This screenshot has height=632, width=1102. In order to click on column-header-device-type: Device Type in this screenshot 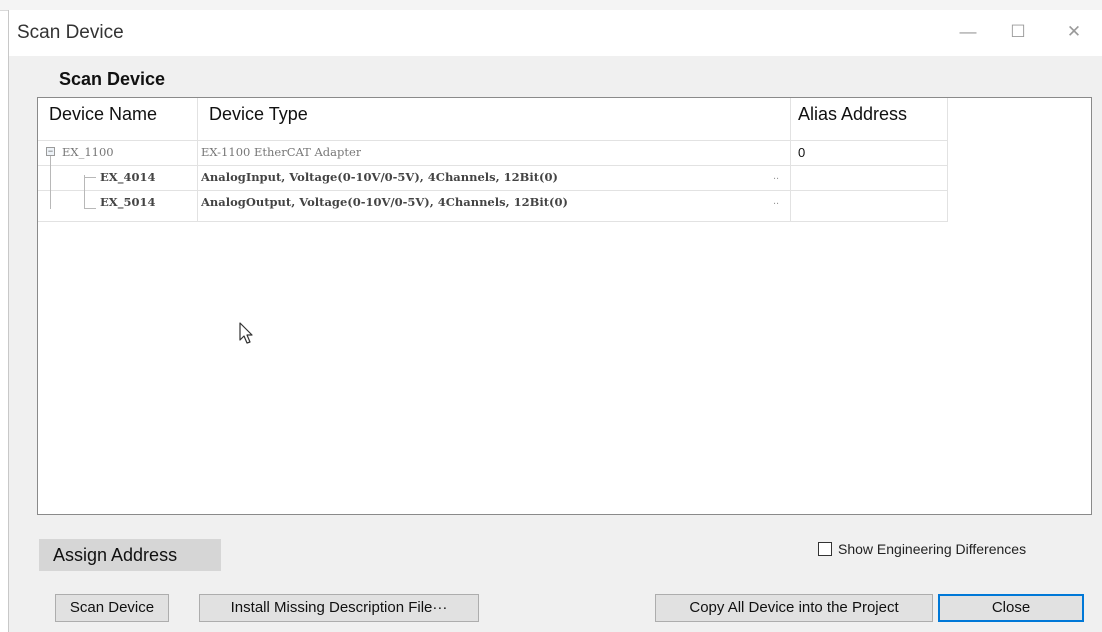, I will do `click(493, 114)`.